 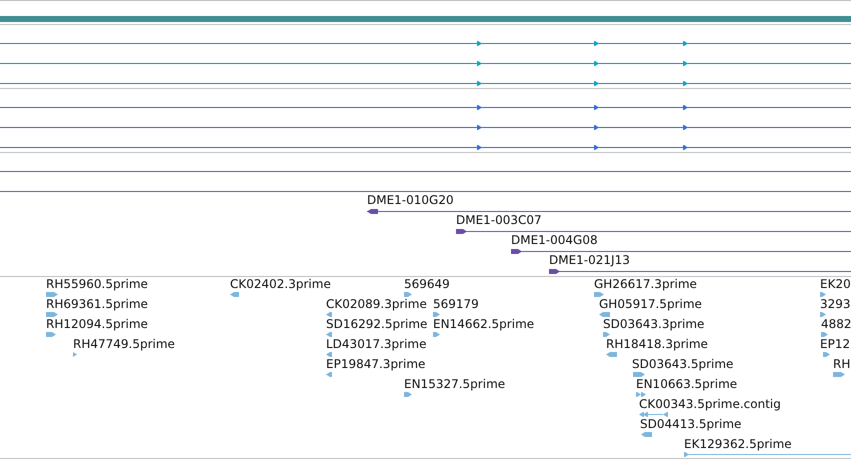 I want to click on est-label: CK00343.5prime.contig, so click(x=710, y=404).